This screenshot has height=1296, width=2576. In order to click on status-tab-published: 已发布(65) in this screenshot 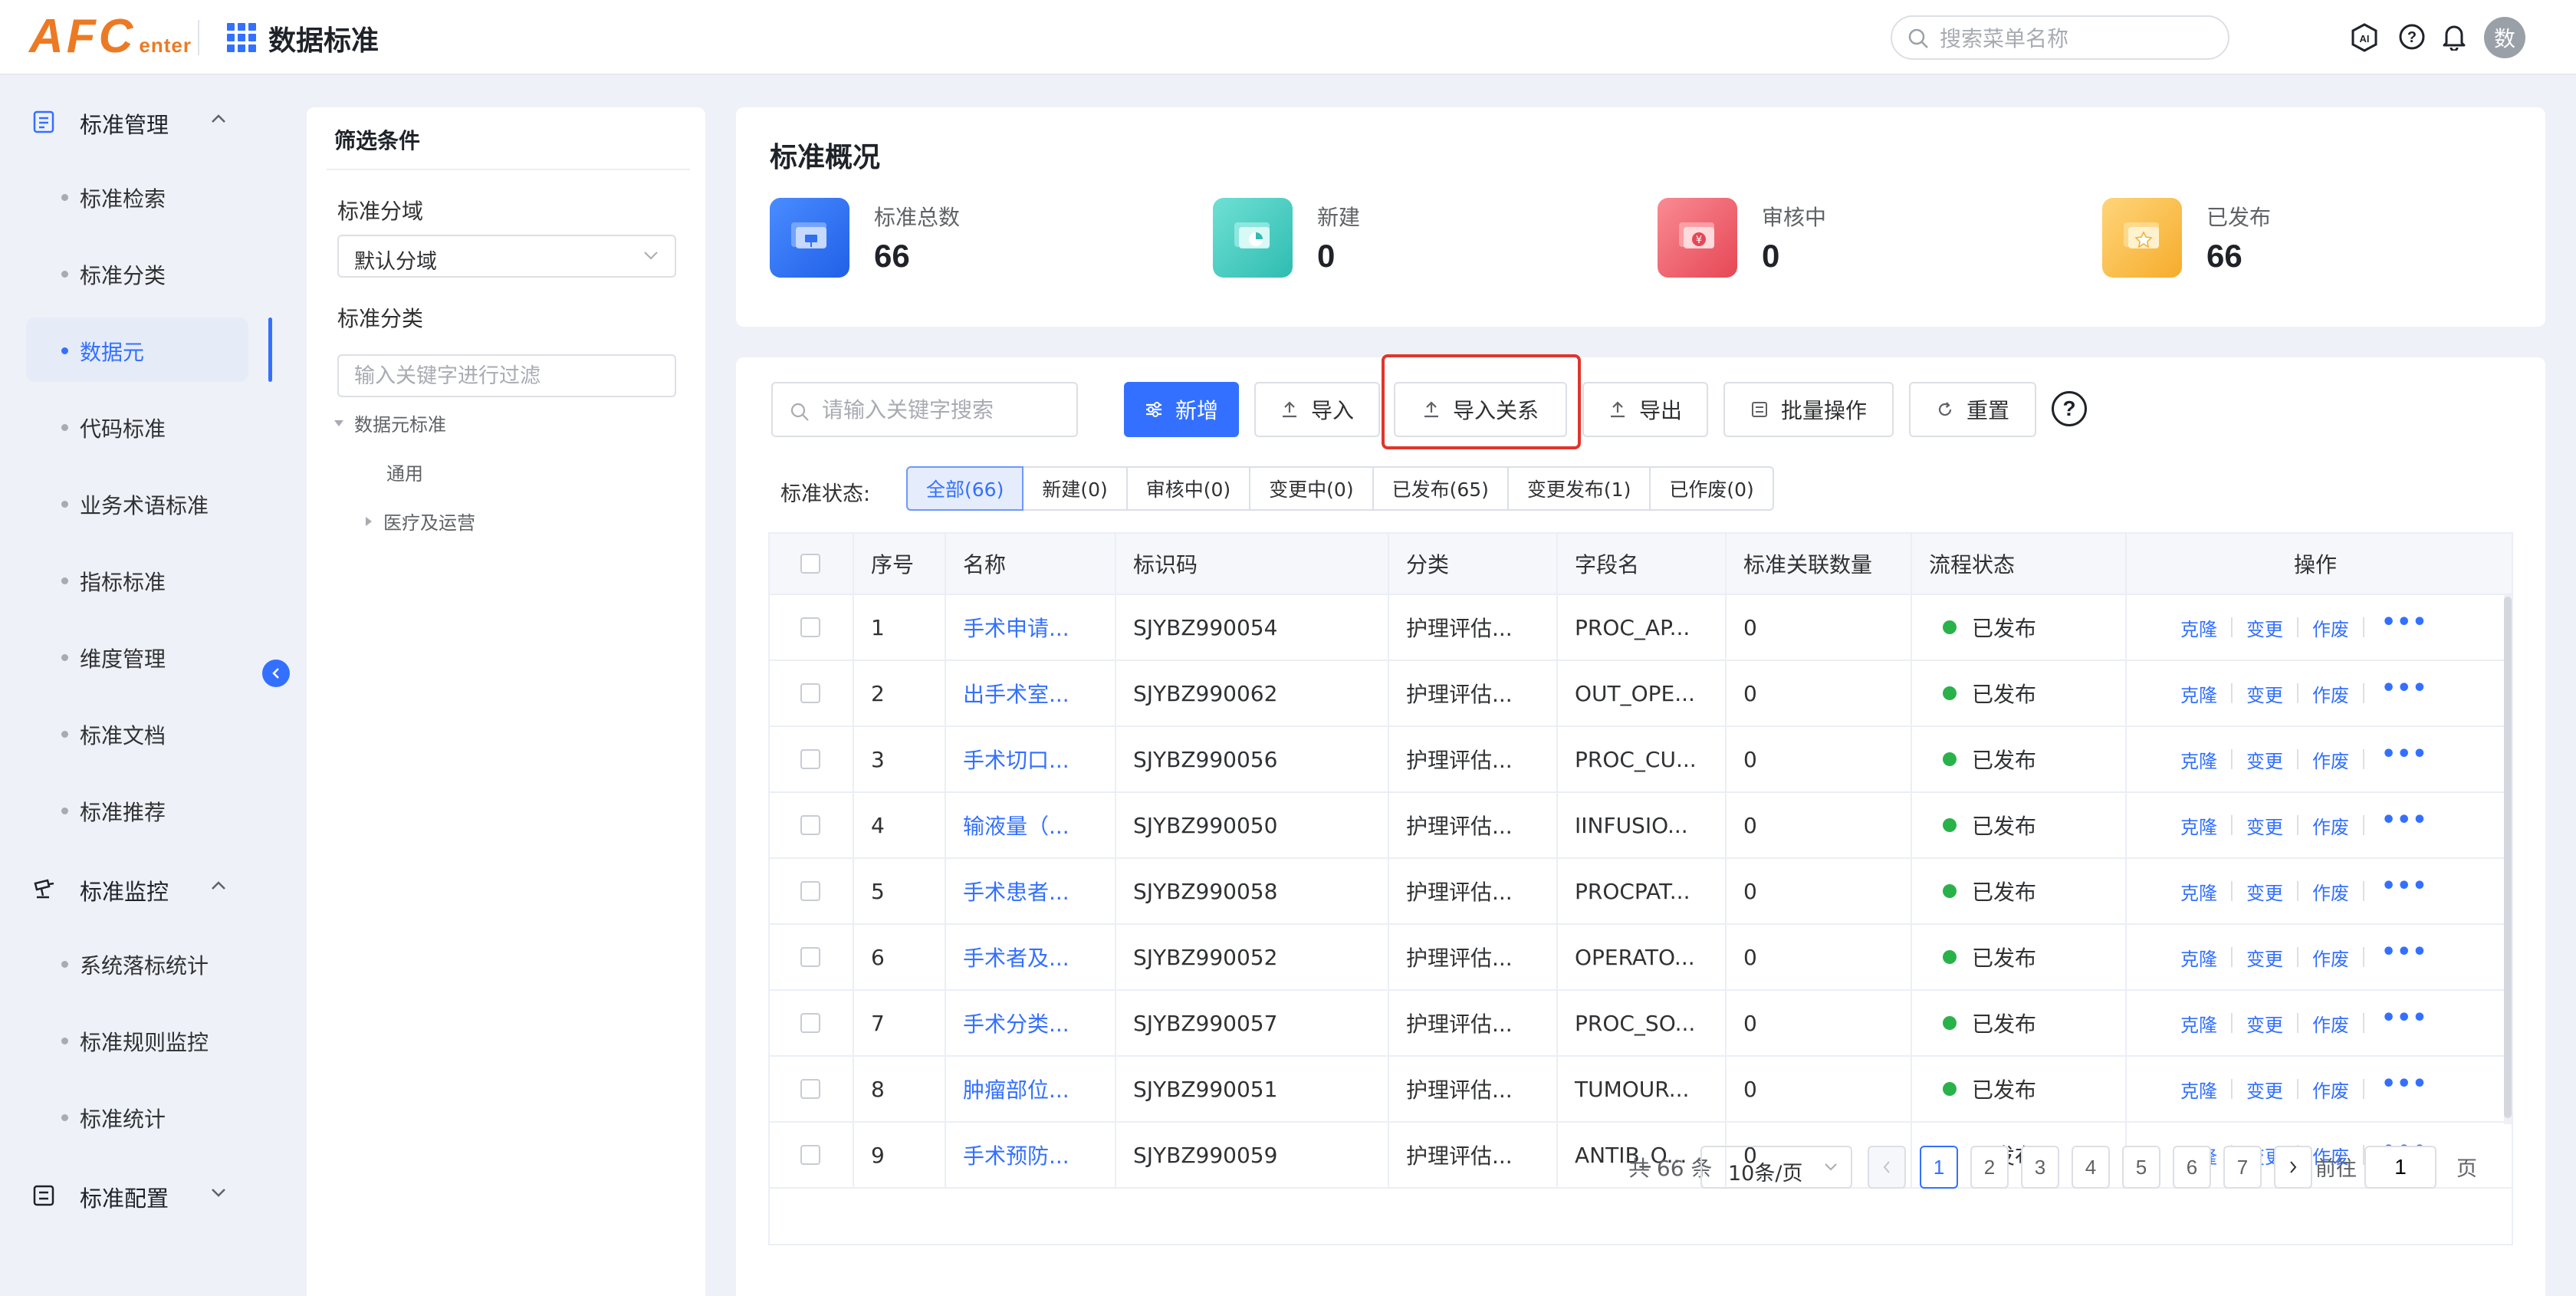, I will do `click(1441, 488)`.